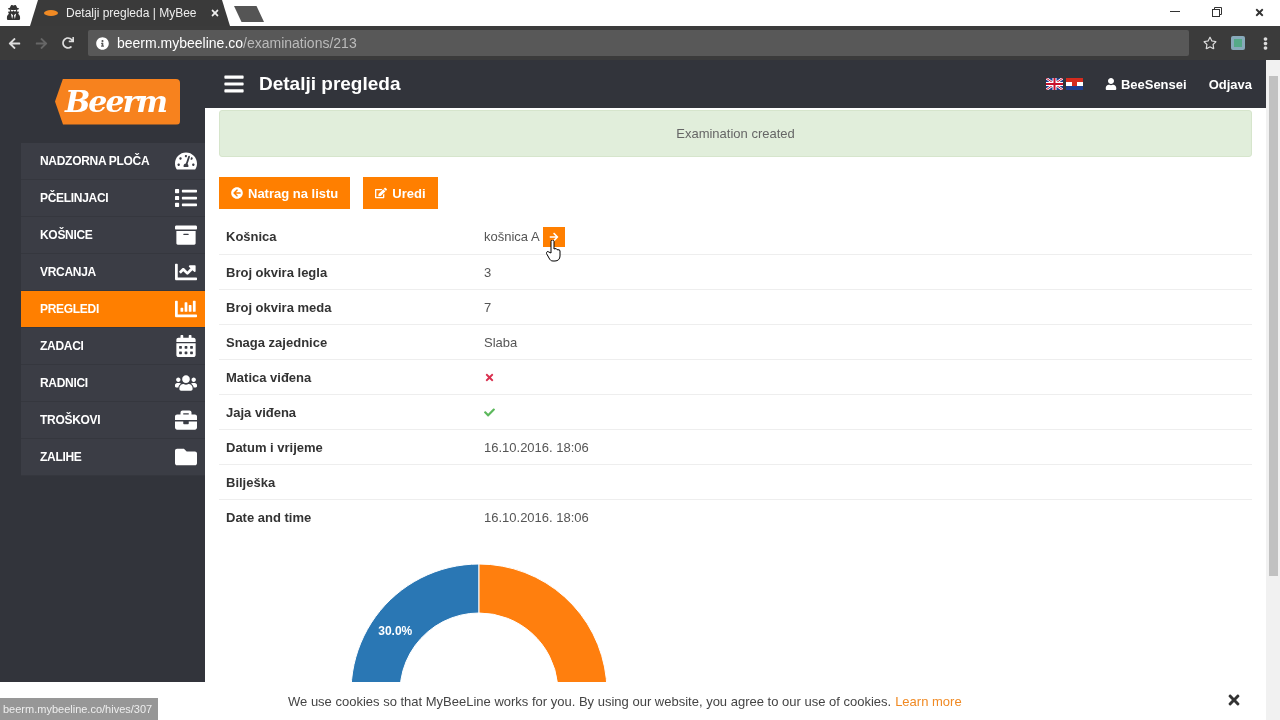  Describe the element at coordinates (262, 412) in the screenshot. I see `detail-label: Jaja viđena` at that location.